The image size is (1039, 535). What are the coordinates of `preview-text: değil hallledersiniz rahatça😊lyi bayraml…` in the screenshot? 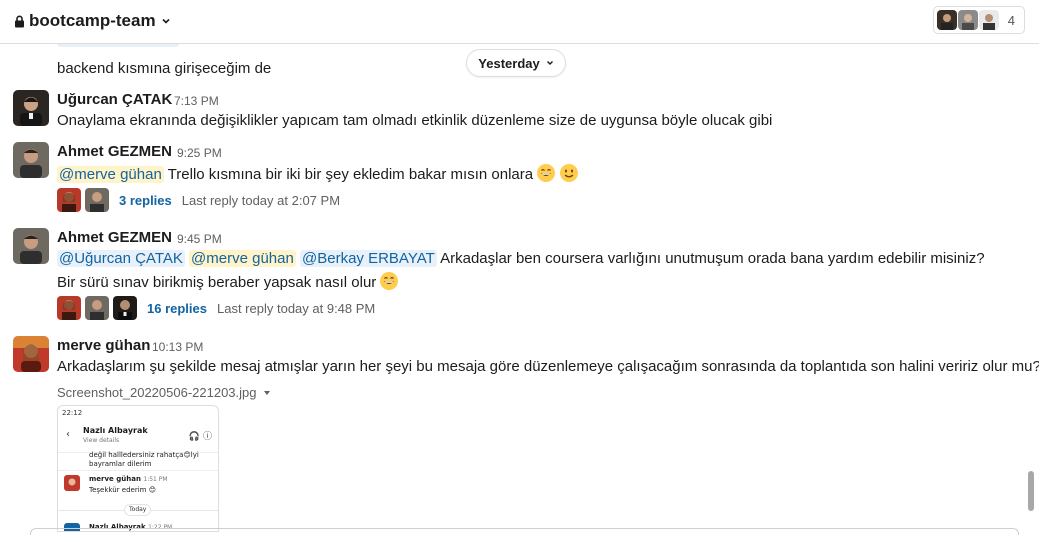 It's located at (144, 460).